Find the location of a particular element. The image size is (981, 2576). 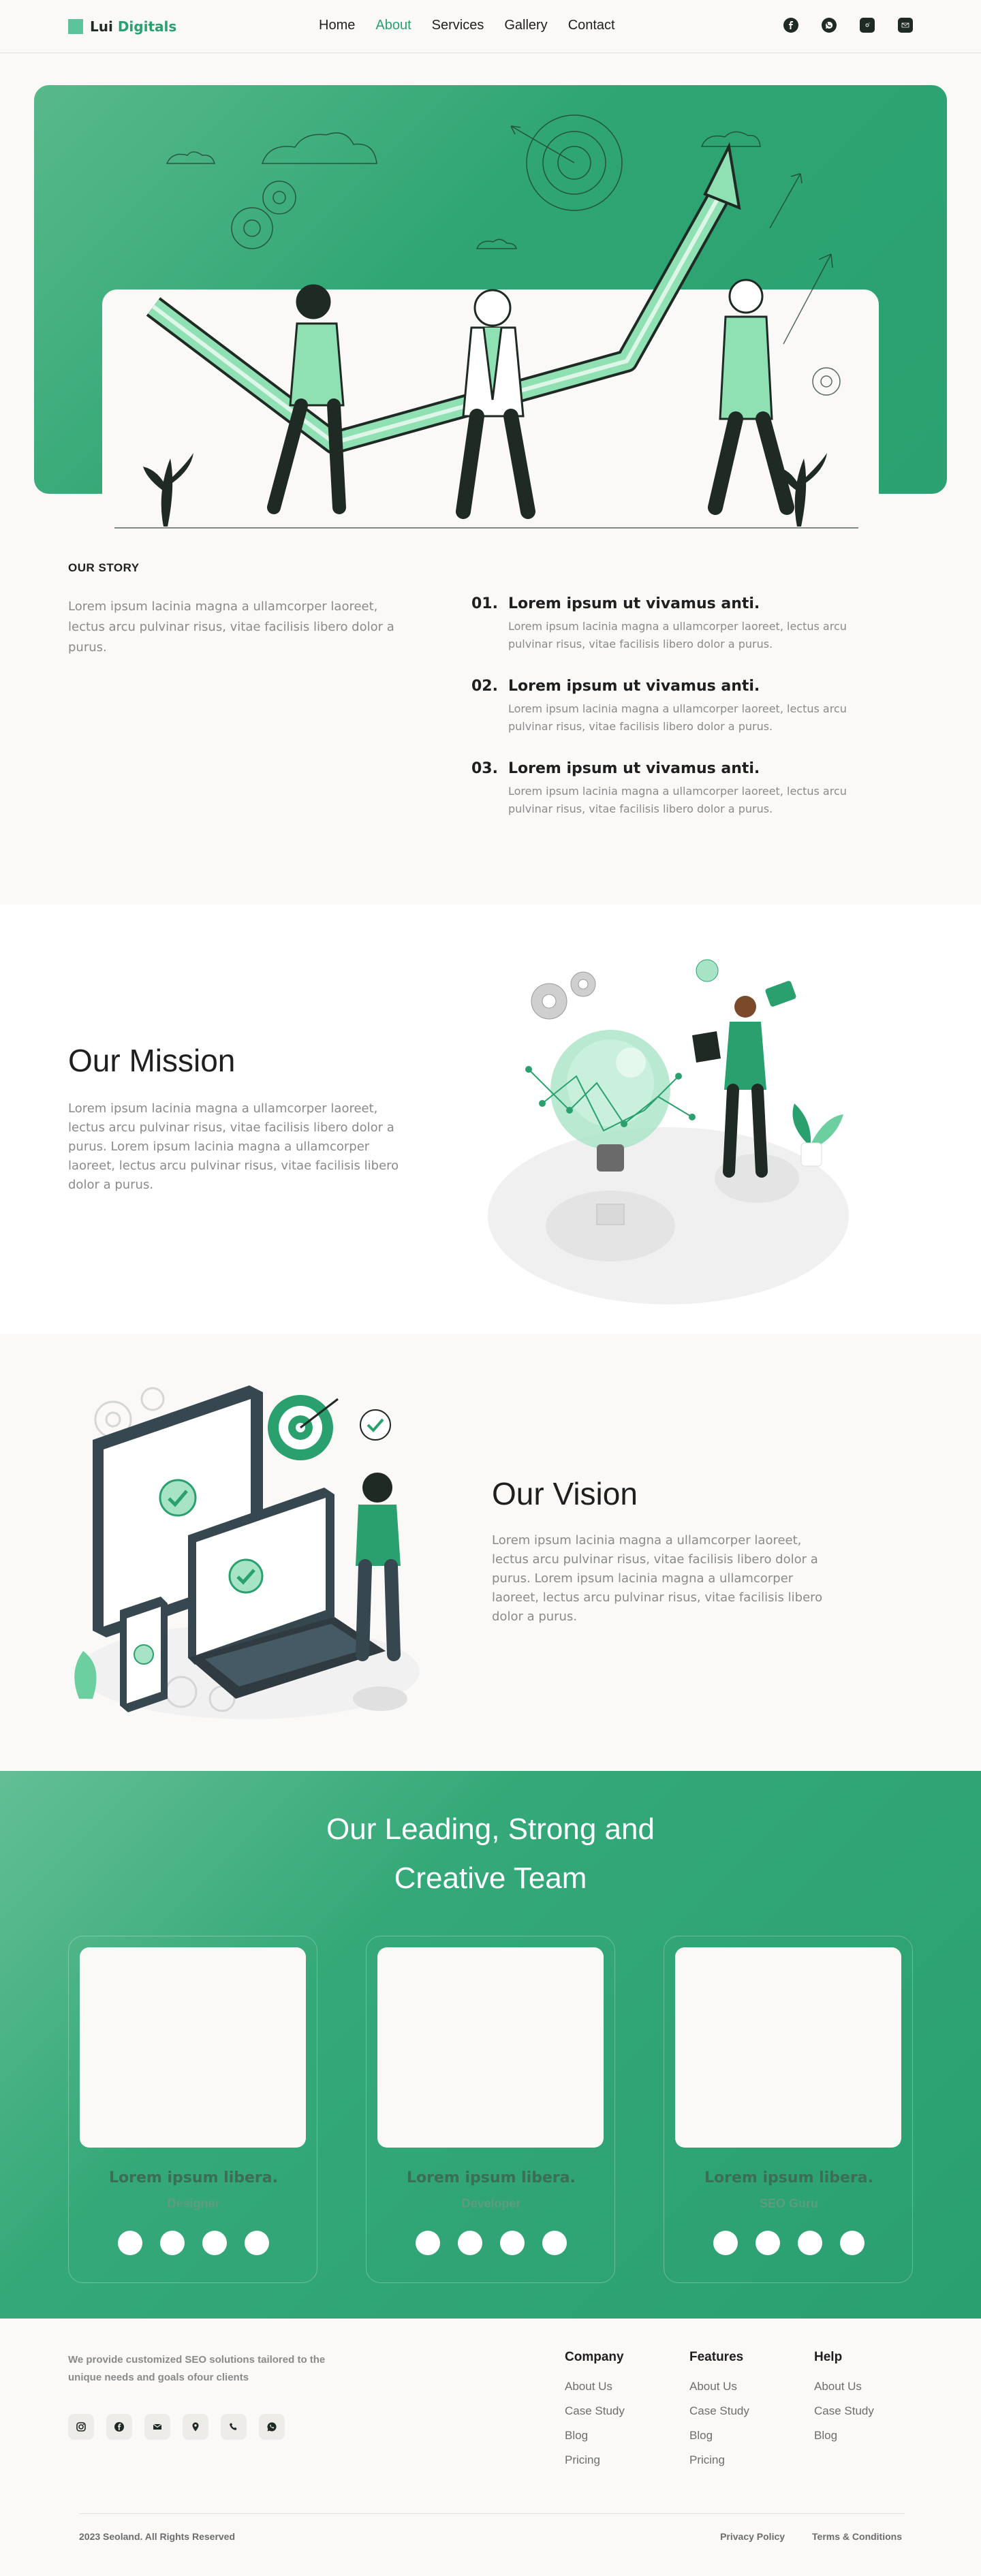

devices-checkmark-illustration is located at coordinates (247, 1552).